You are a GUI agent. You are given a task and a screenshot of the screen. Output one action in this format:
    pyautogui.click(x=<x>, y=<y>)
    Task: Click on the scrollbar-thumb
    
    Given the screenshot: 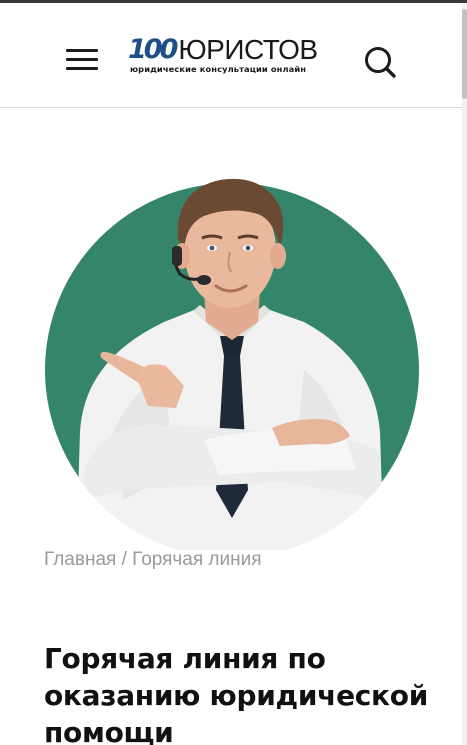 What is the action you would take?
    pyautogui.click(x=464, y=54)
    